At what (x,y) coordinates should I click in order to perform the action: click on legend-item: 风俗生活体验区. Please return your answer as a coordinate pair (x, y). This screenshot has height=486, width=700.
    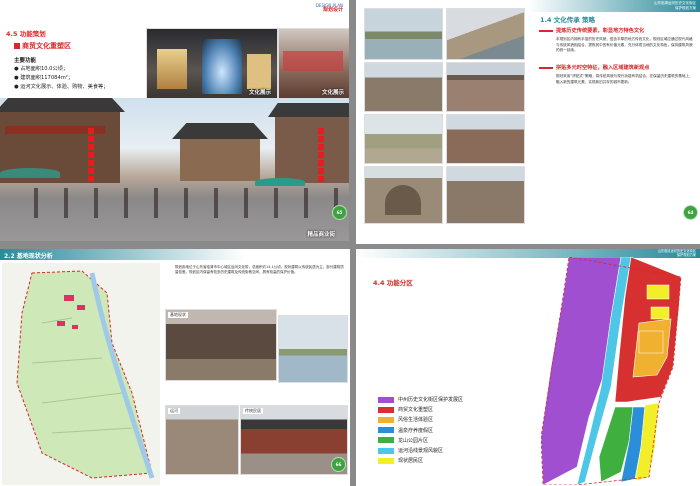
    Looking at the image, I should click on (420, 420).